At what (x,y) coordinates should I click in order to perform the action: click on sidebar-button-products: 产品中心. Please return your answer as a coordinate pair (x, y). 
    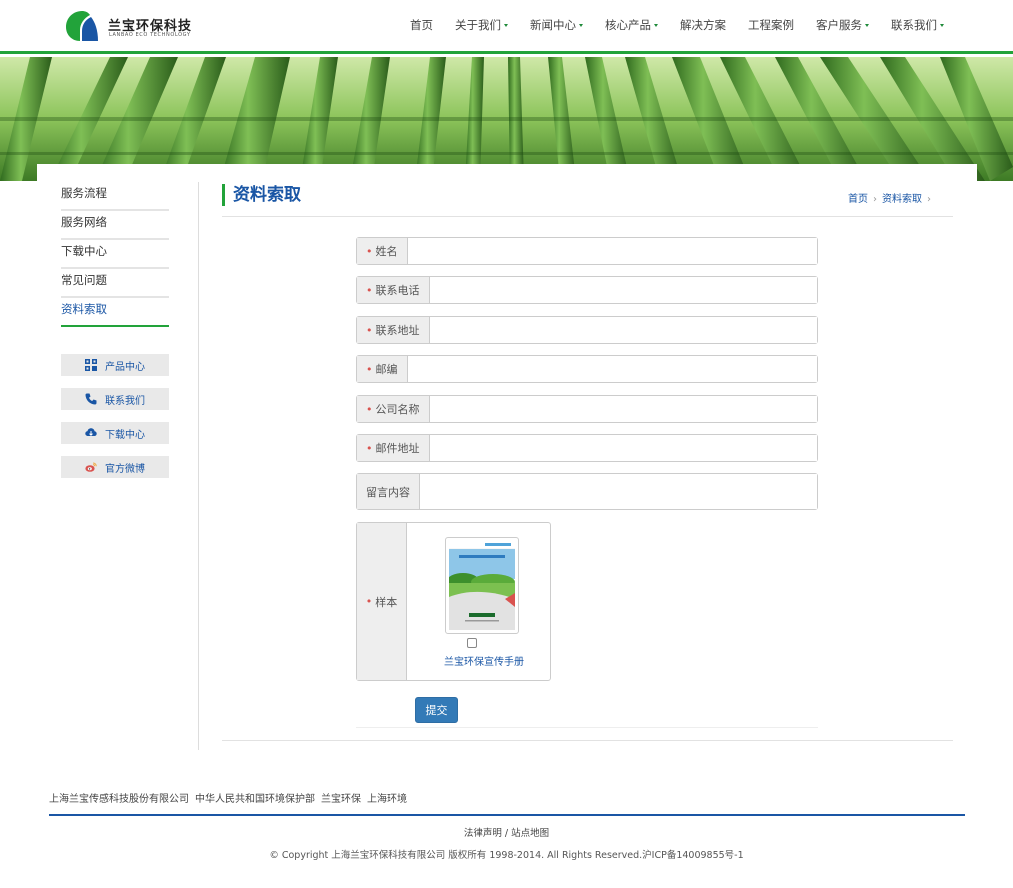
    Looking at the image, I should click on (115, 365).